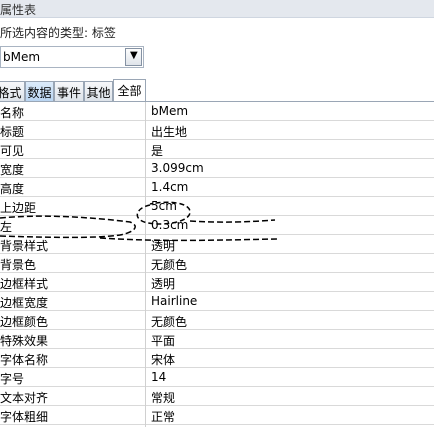  I want to click on property-value: 正常, so click(163, 416).